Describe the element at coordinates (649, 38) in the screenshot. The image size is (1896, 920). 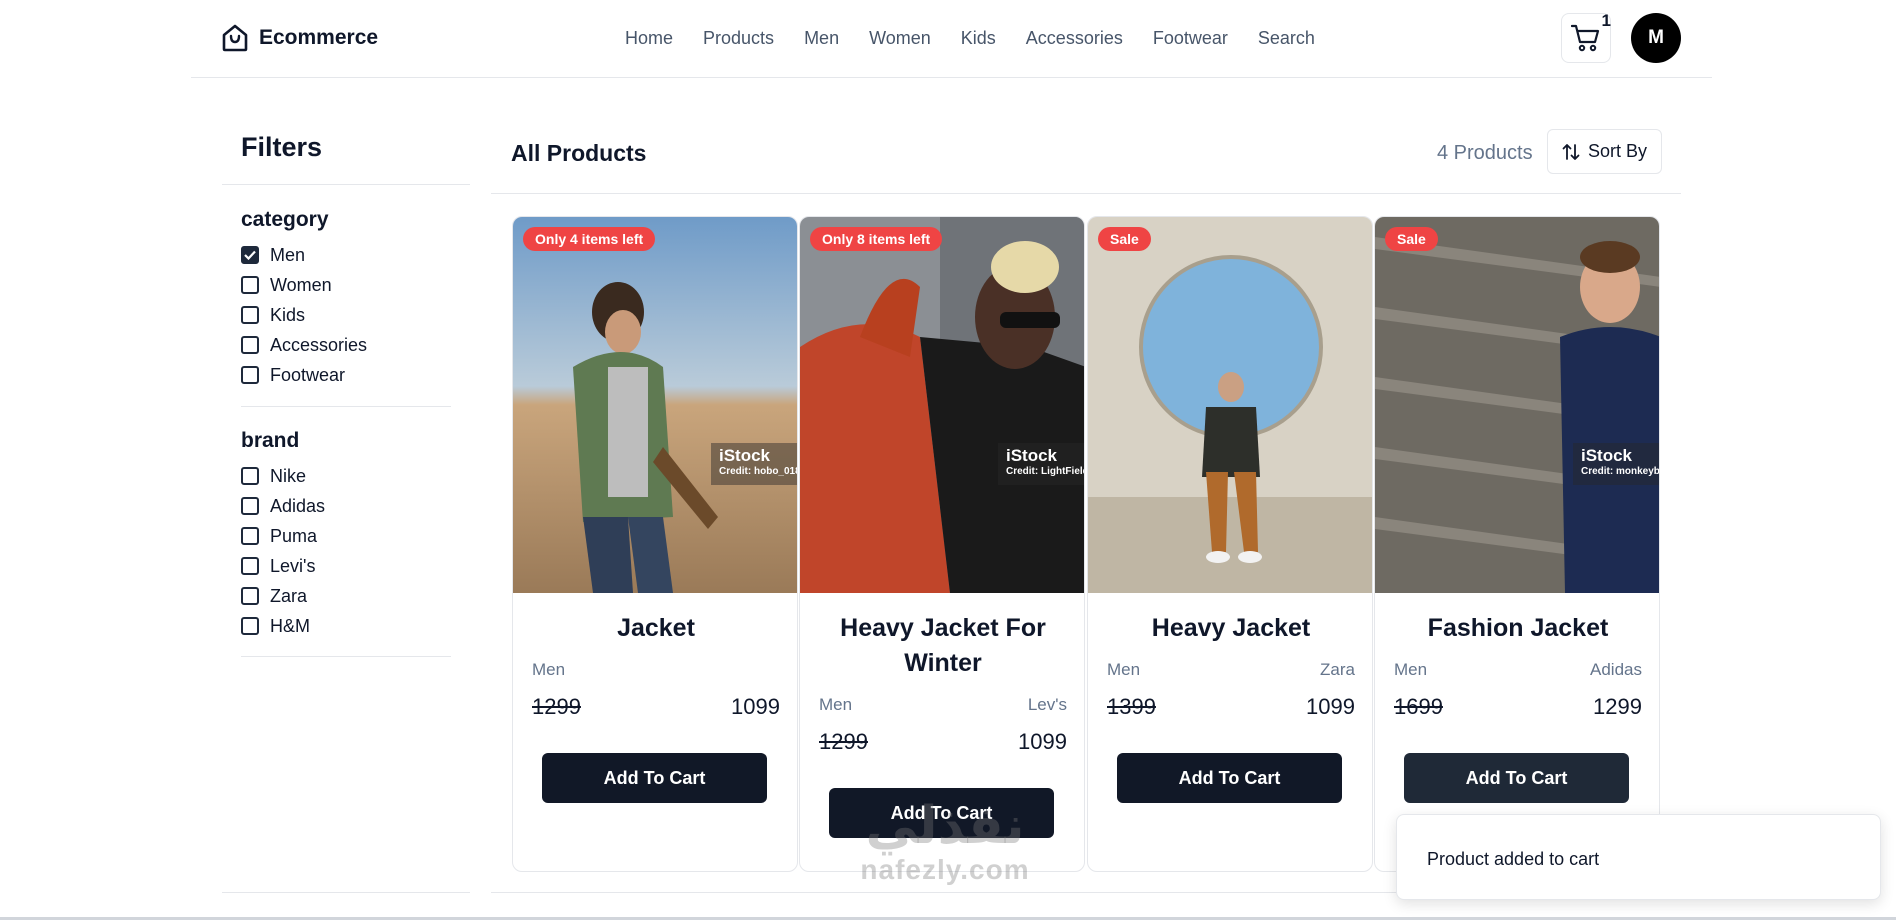
I see `nav-item-home: Home` at that location.